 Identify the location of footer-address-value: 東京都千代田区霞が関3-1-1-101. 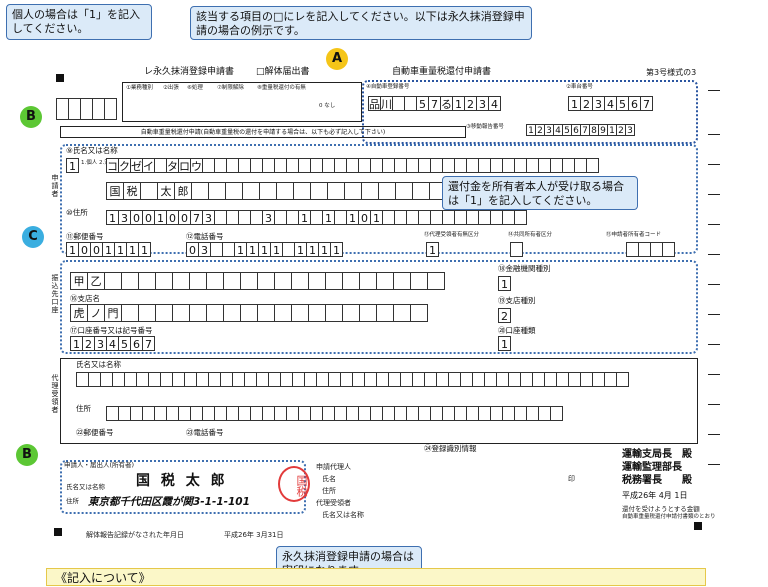
(169, 502).